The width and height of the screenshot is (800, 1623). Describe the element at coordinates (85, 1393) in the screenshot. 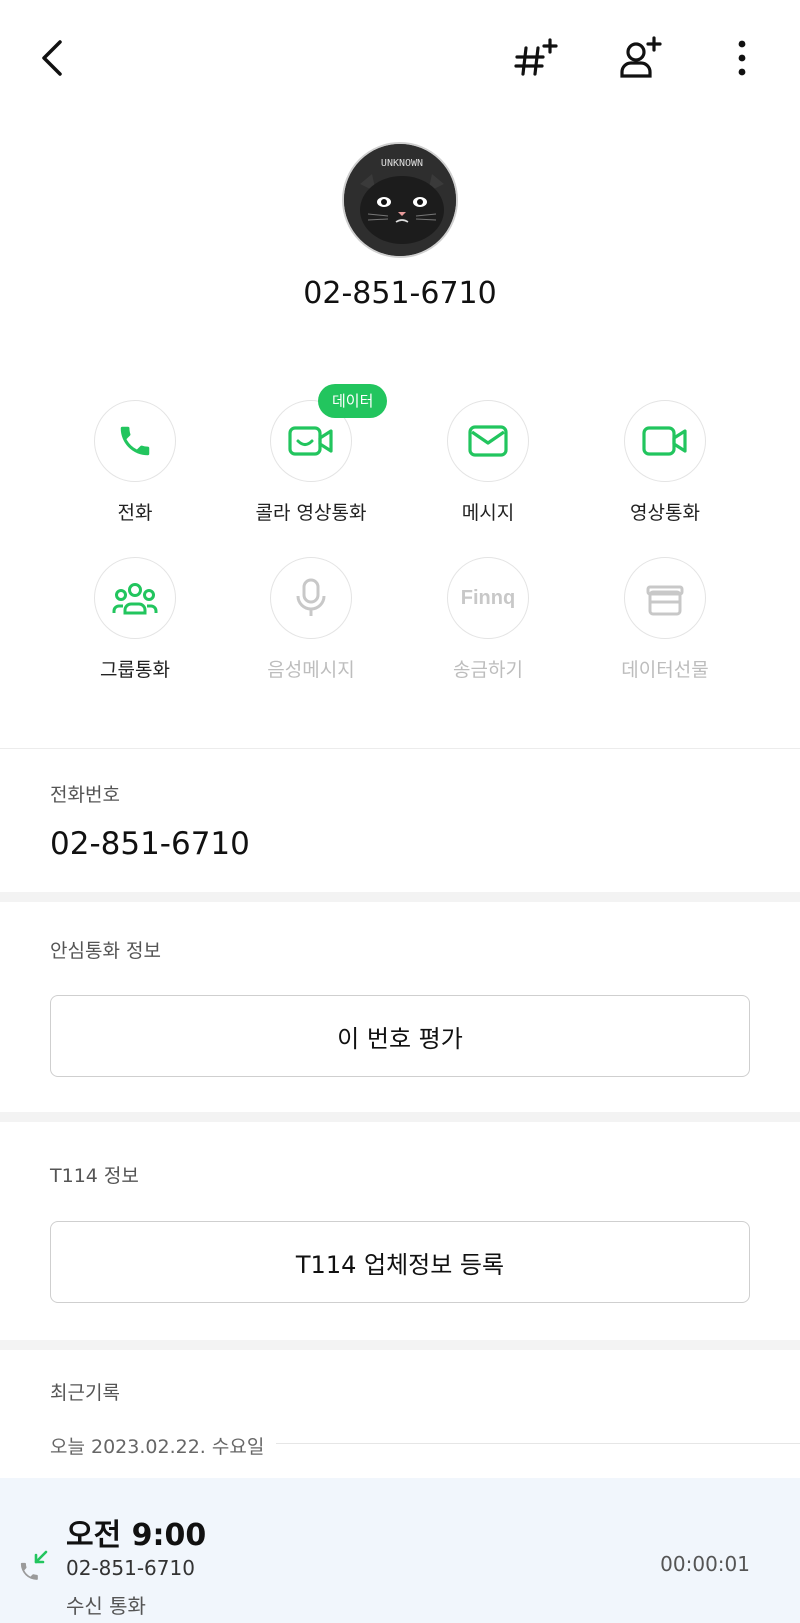

I see `recent-section-label: 최근기록` at that location.